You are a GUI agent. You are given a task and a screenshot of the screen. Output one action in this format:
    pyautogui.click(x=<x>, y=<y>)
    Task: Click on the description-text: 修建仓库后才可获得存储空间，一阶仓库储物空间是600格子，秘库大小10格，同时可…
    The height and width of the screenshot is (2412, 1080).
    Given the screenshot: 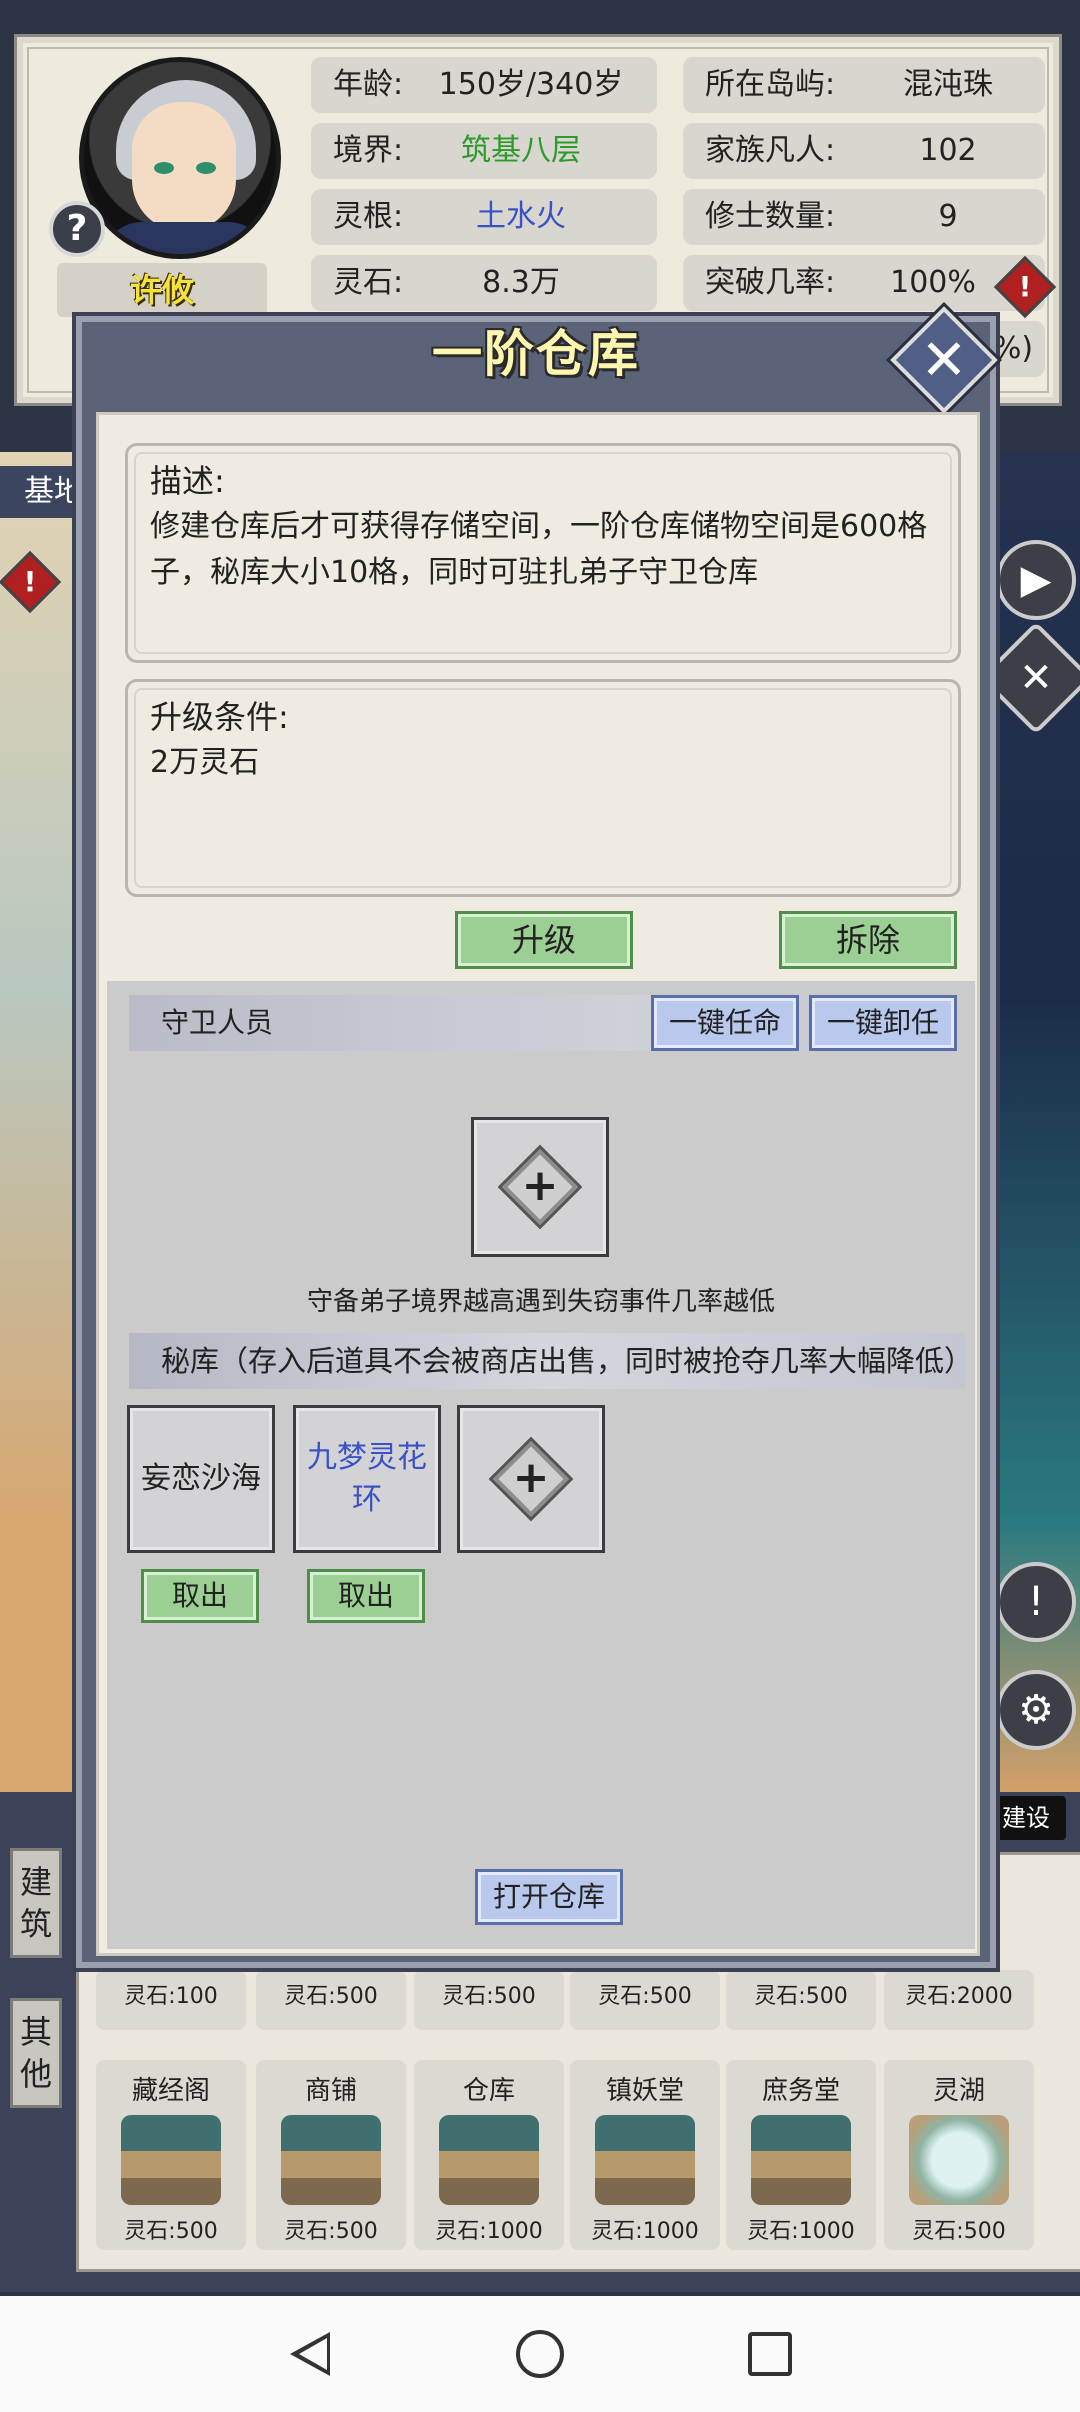 What is the action you would take?
    pyautogui.click(x=539, y=549)
    